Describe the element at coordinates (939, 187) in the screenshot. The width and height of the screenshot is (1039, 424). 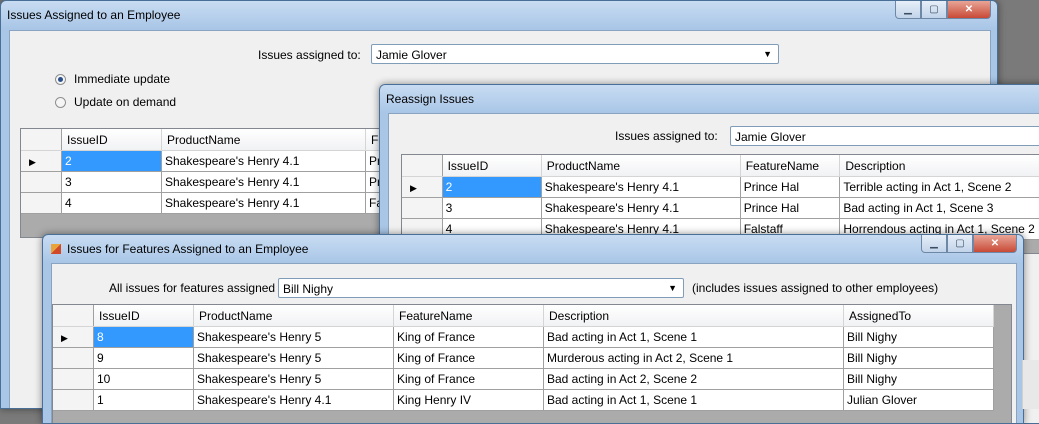
I see `table-cell: Terrible acting in Act 1, Scene 2` at that location.